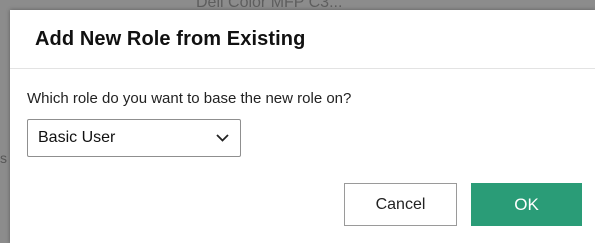 This screenshot has height=243, width=595. Describe the element at coordinates (77, 137) in the screenshot. I see `base-role-select-value: Basic User` at that location.